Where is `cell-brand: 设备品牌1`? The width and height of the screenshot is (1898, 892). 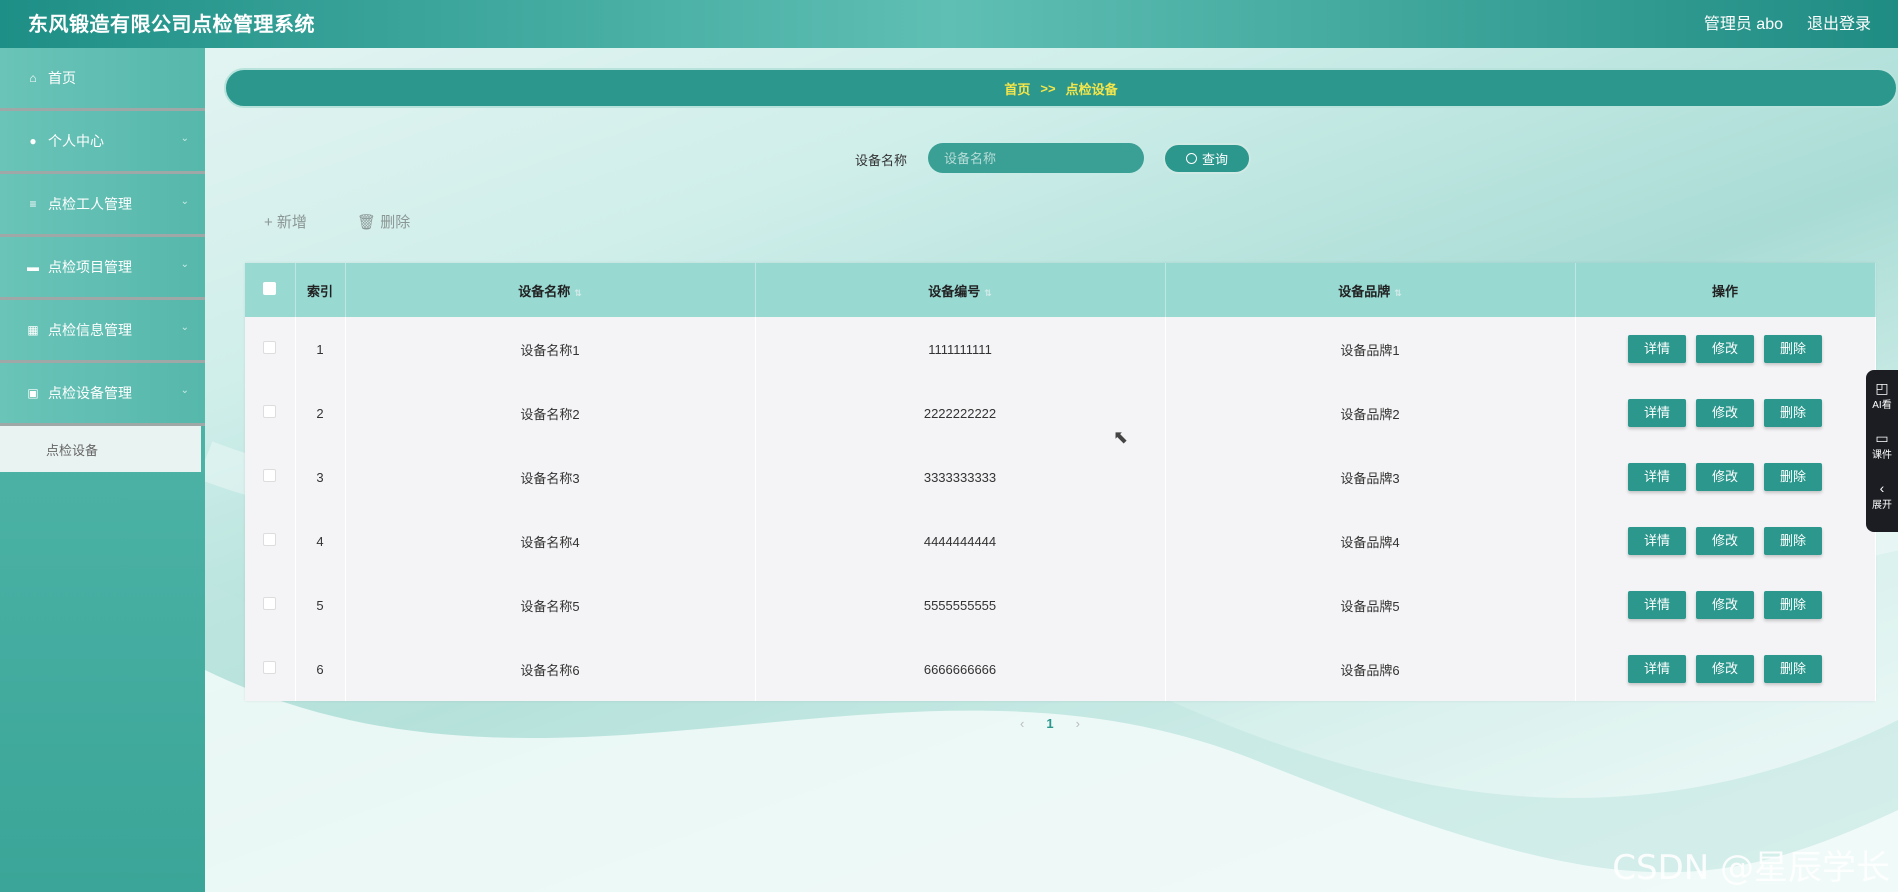 cell-brand: 设备品牌1 is located at coordinates (1370, 349).